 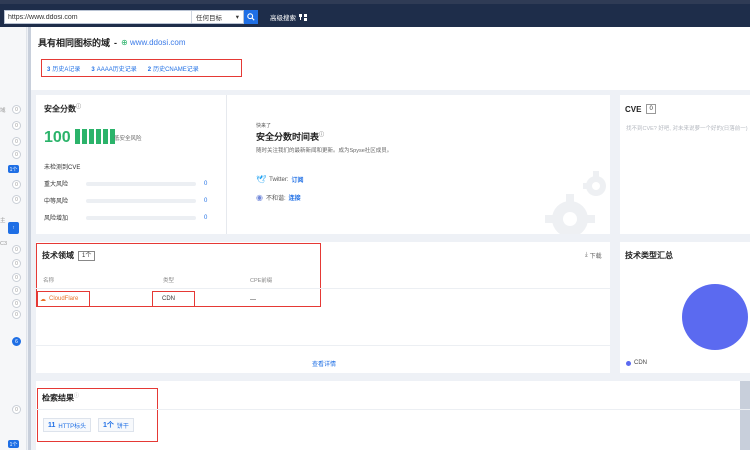 I want to click on download-button: ⤓ 下载, so click(x=593, y=255).